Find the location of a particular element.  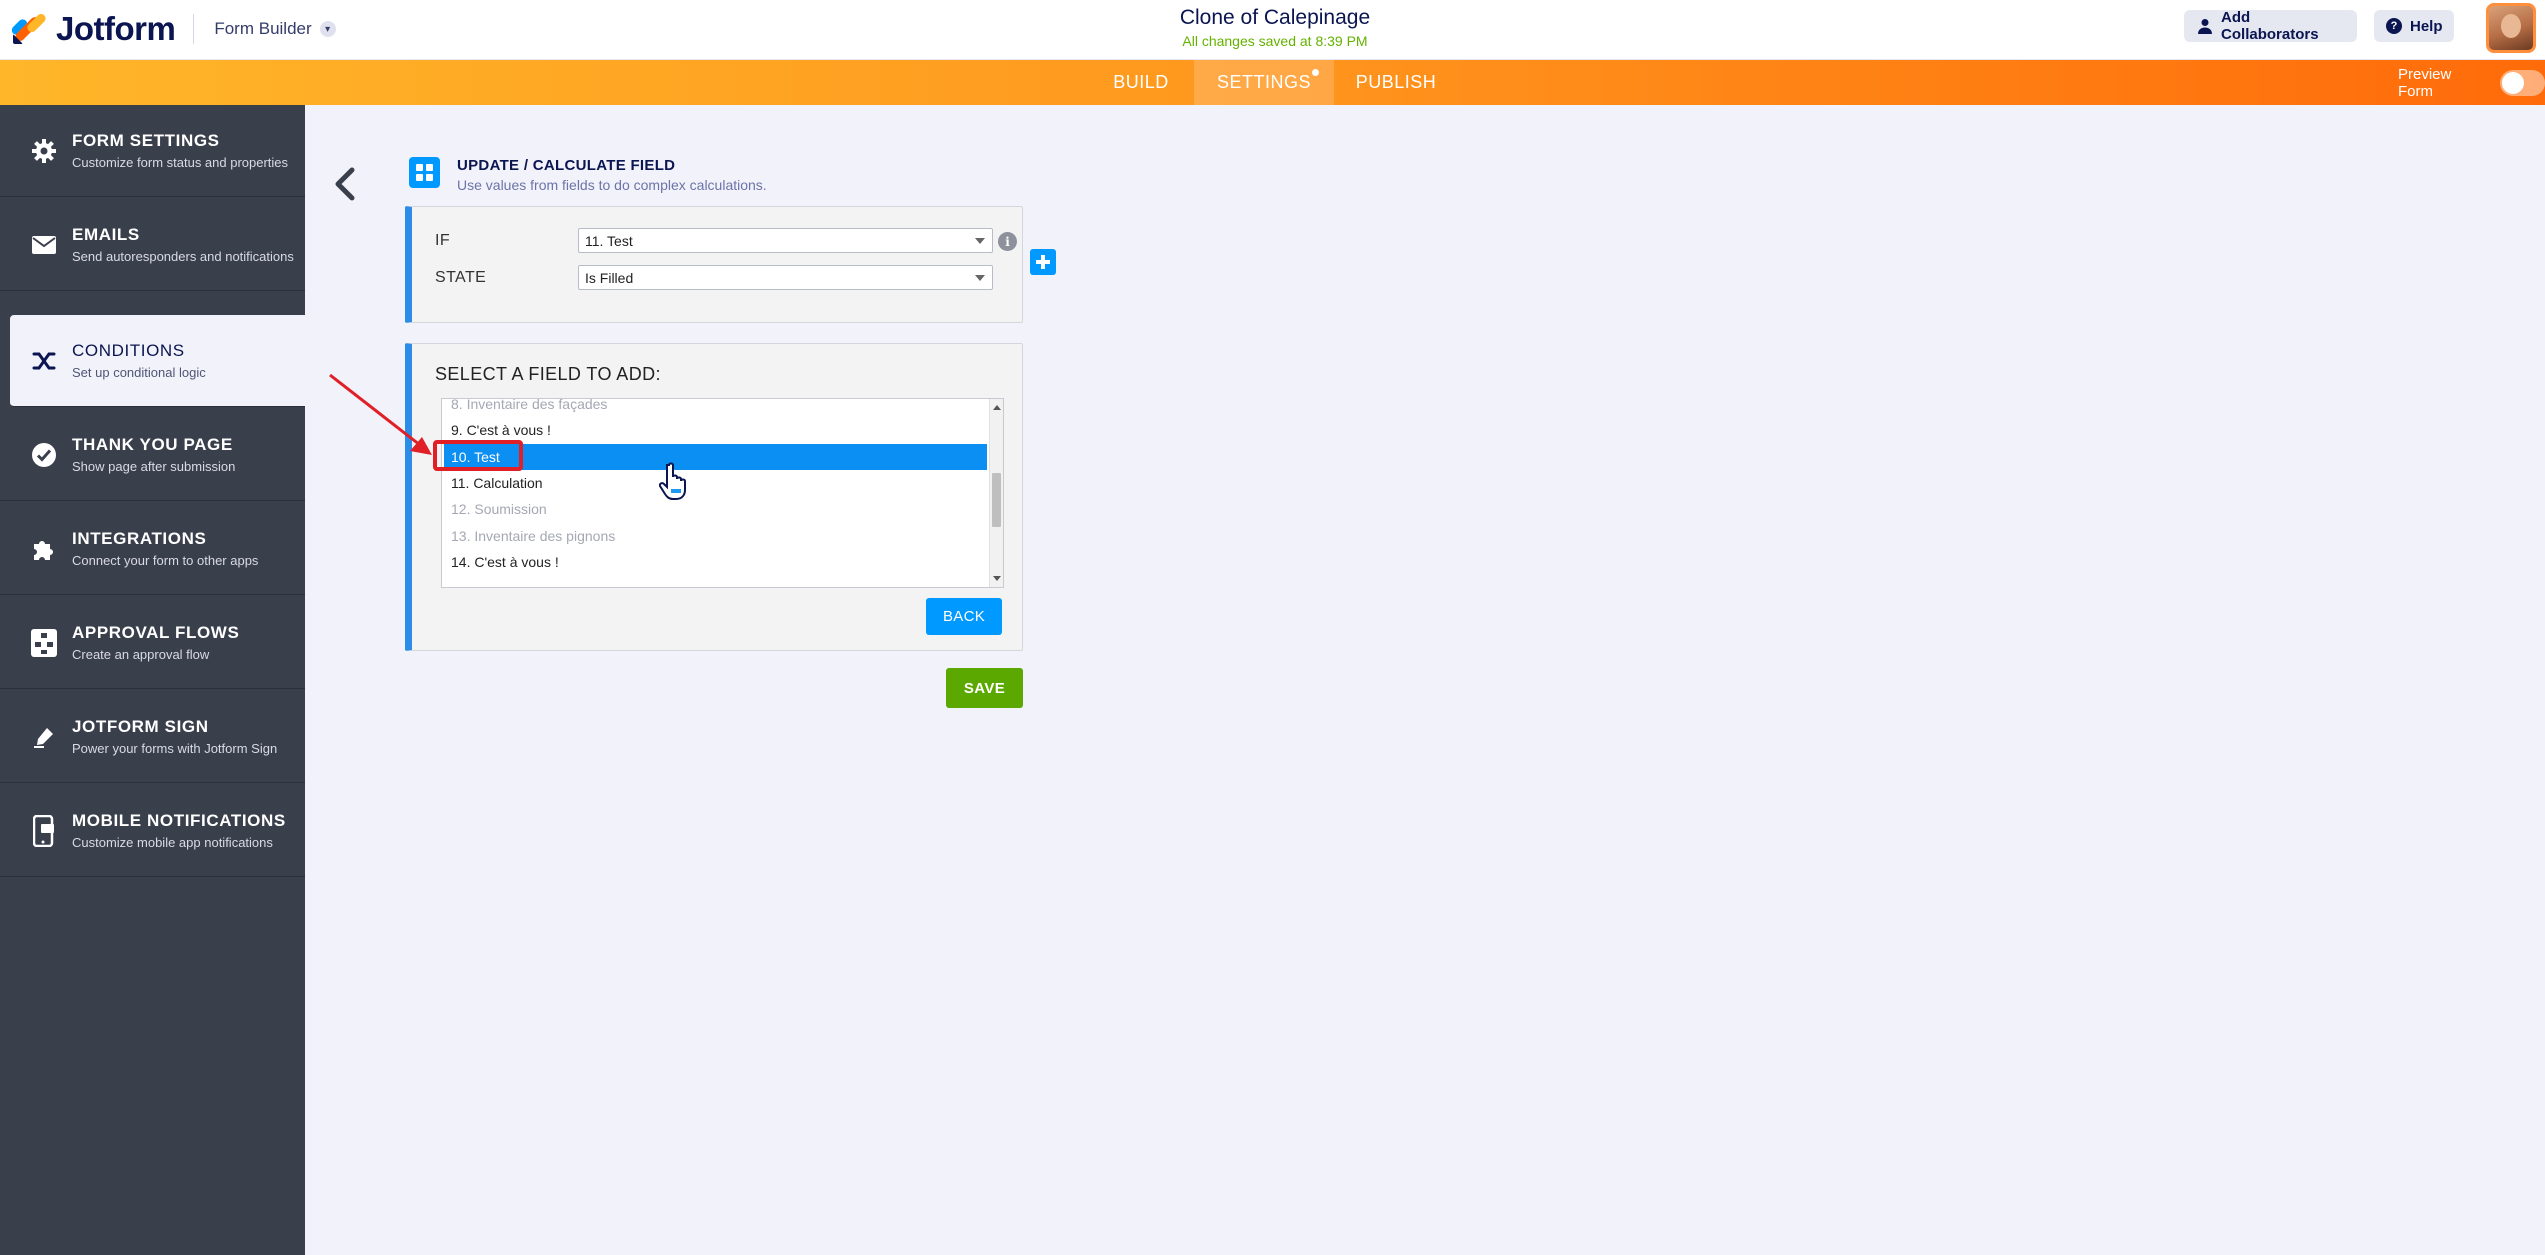

scroll-up-arrow-icon is located at coordinates (997, 407).